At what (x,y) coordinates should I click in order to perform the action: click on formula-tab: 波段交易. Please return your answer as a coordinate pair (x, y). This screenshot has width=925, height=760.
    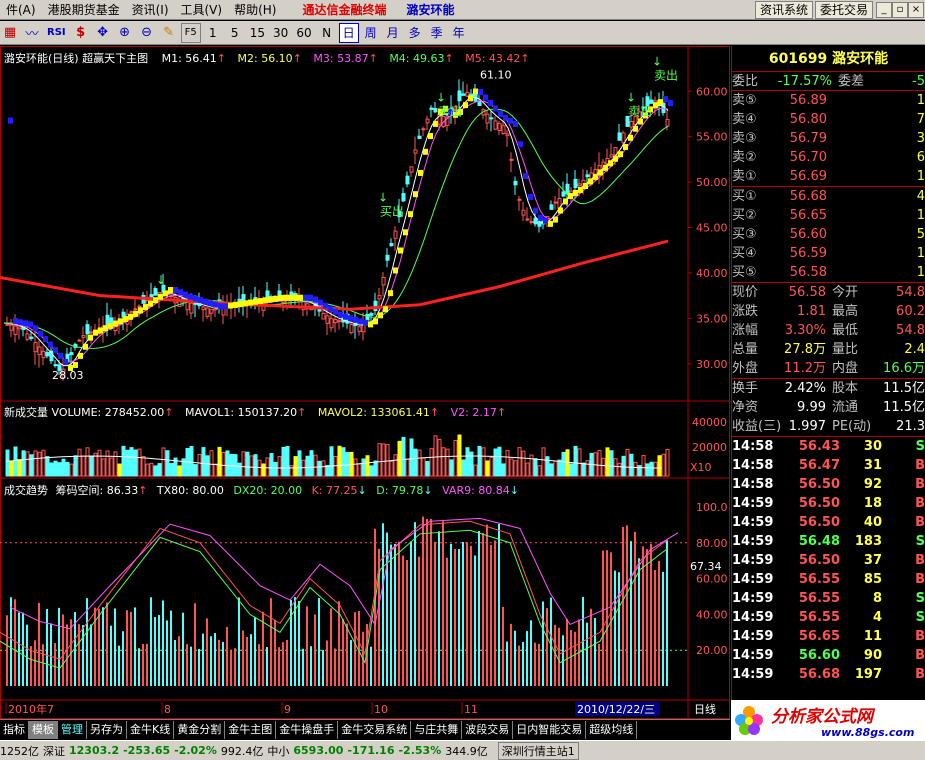
    Looking at the image, I should click on (488, 729).